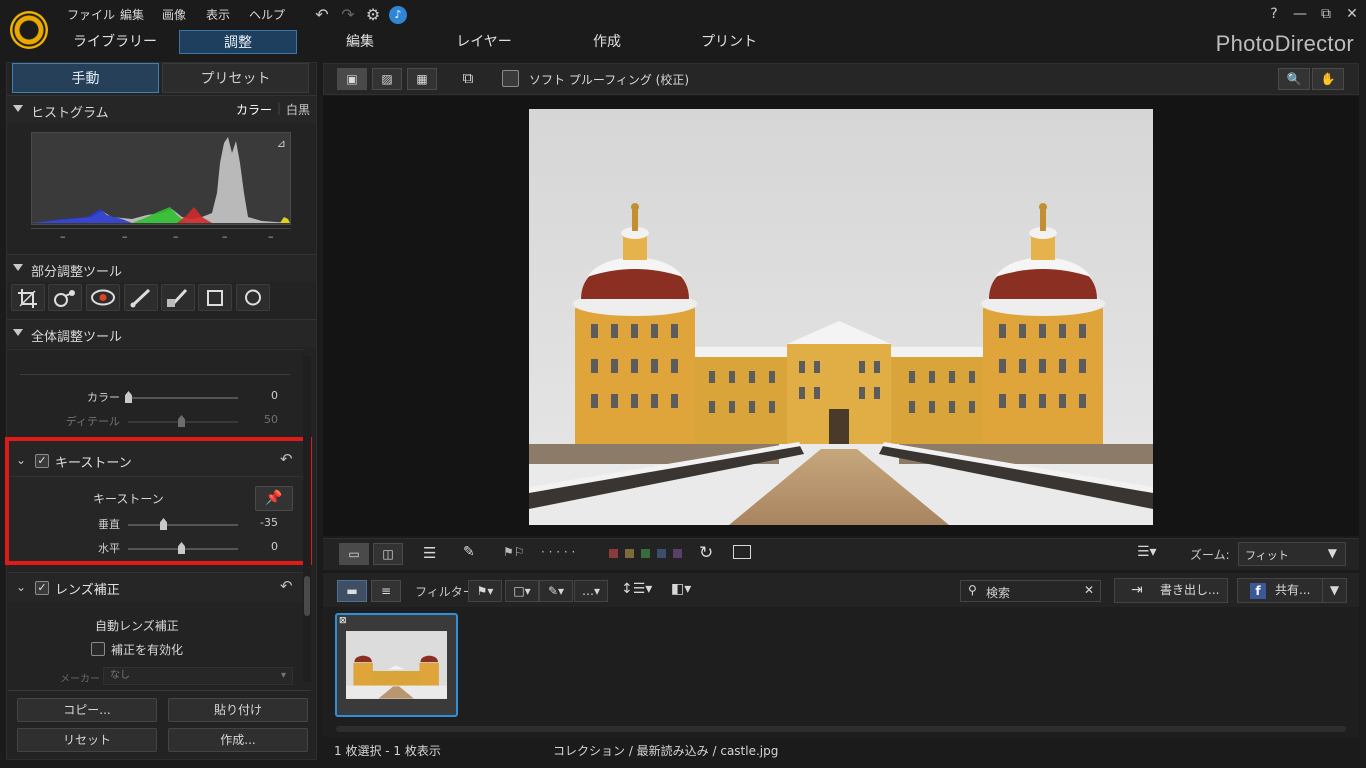 The image size is (1366, 768). What do you see at coordinates (645, 553) in the screenshot?
I see `color-label-green` at bounding box center [645, 553].